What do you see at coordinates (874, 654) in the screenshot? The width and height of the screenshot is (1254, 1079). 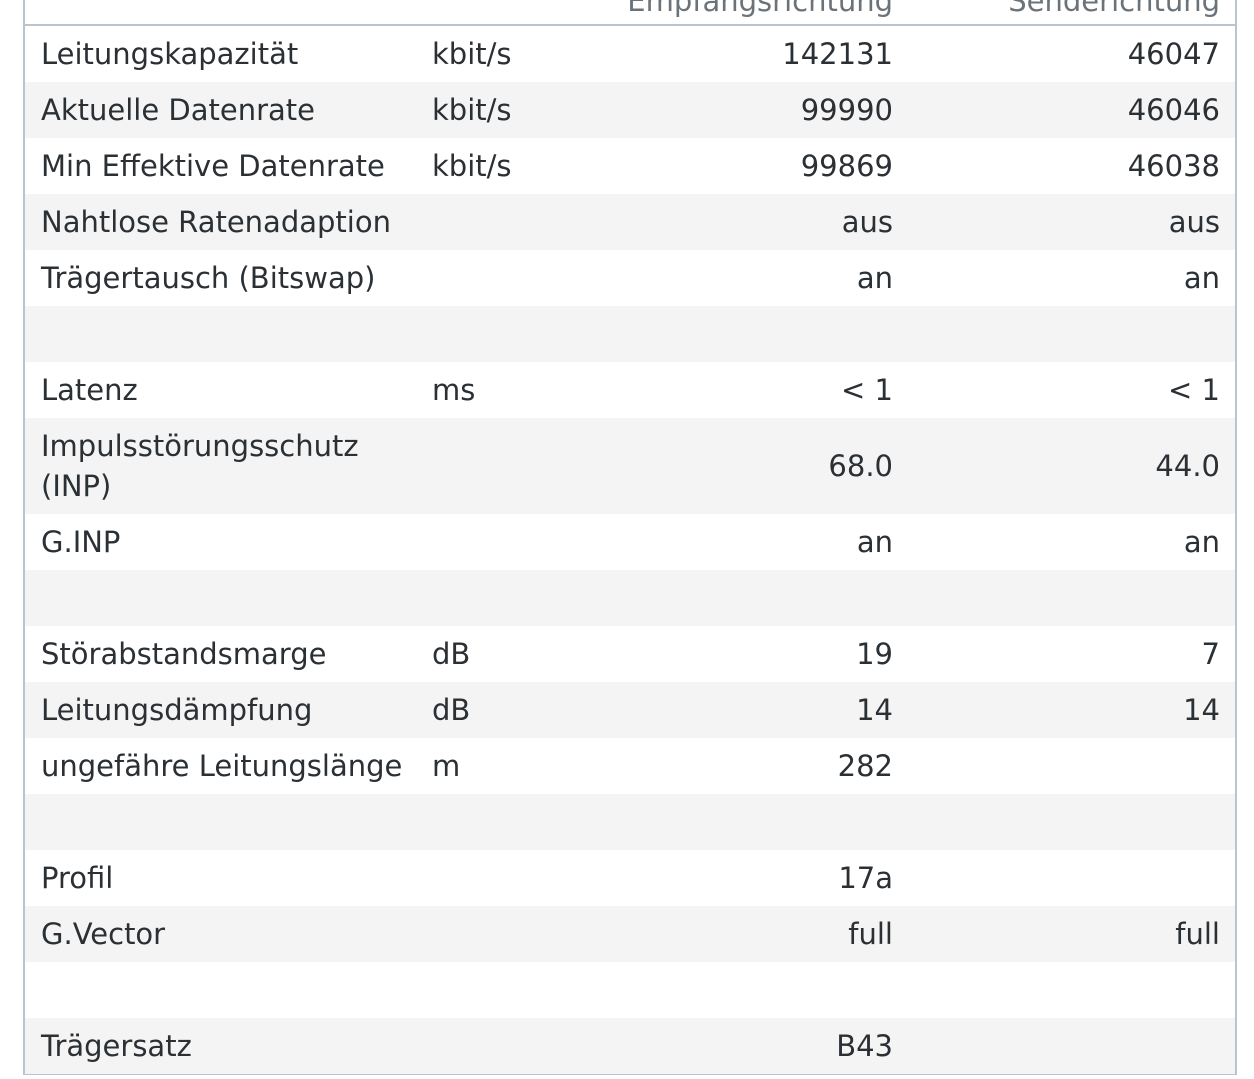 I see `row-downstream-value: 19` at bounding box center [874, 654].